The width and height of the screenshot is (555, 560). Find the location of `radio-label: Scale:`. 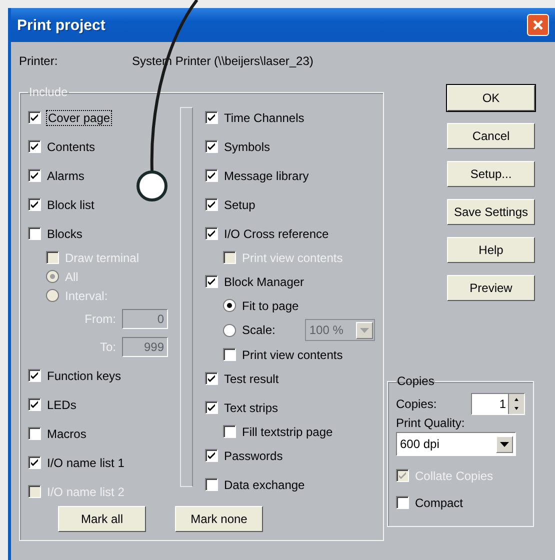

radio-label: Scale: is located at coordinates (259, 330).